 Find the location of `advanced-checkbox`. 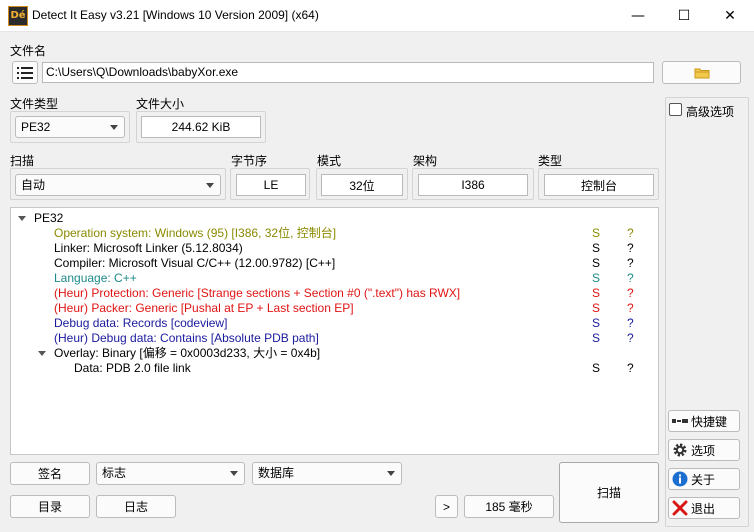

advanced-checkbox is located at coordinates (675, 109).